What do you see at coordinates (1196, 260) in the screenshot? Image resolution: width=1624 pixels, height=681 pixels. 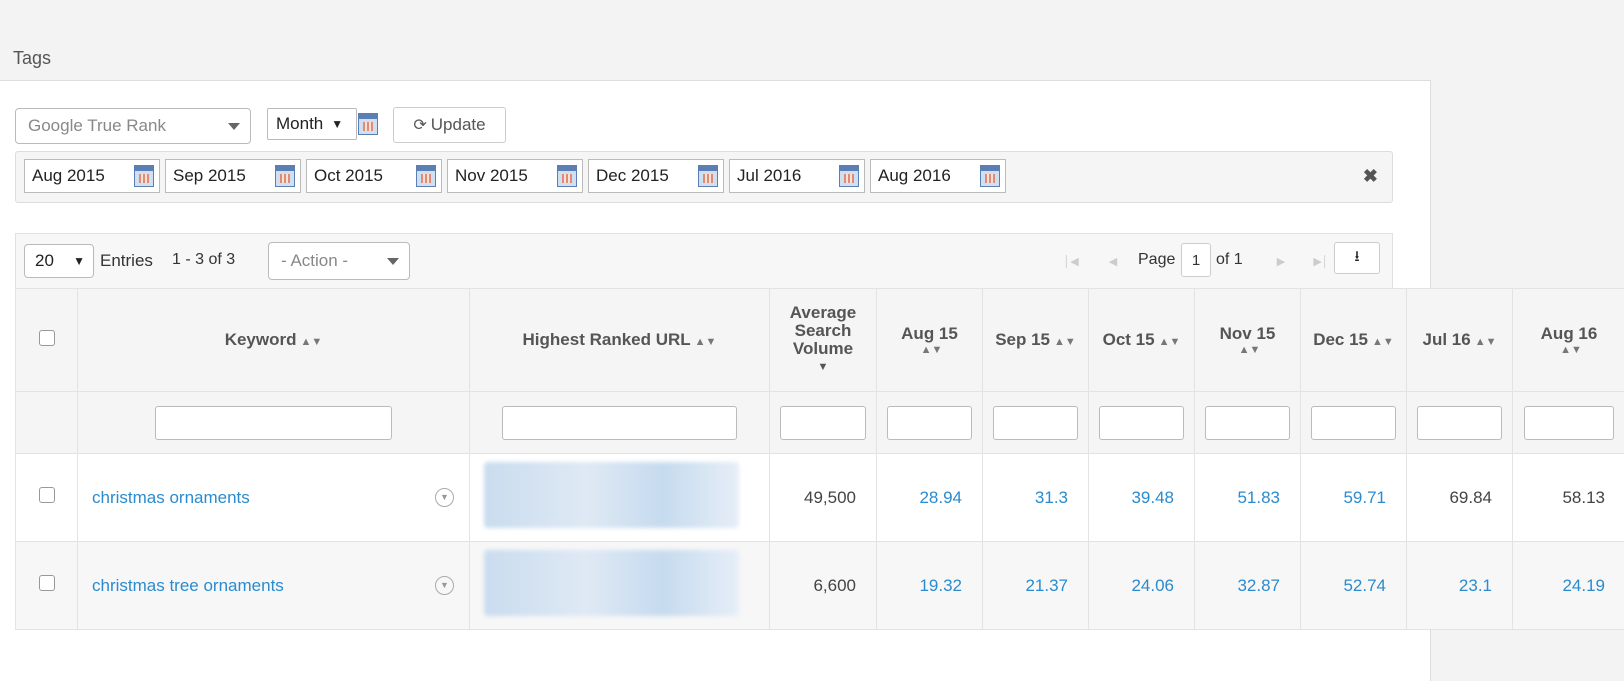 I see `page-input: 1` at bounding box center [1196, 260].